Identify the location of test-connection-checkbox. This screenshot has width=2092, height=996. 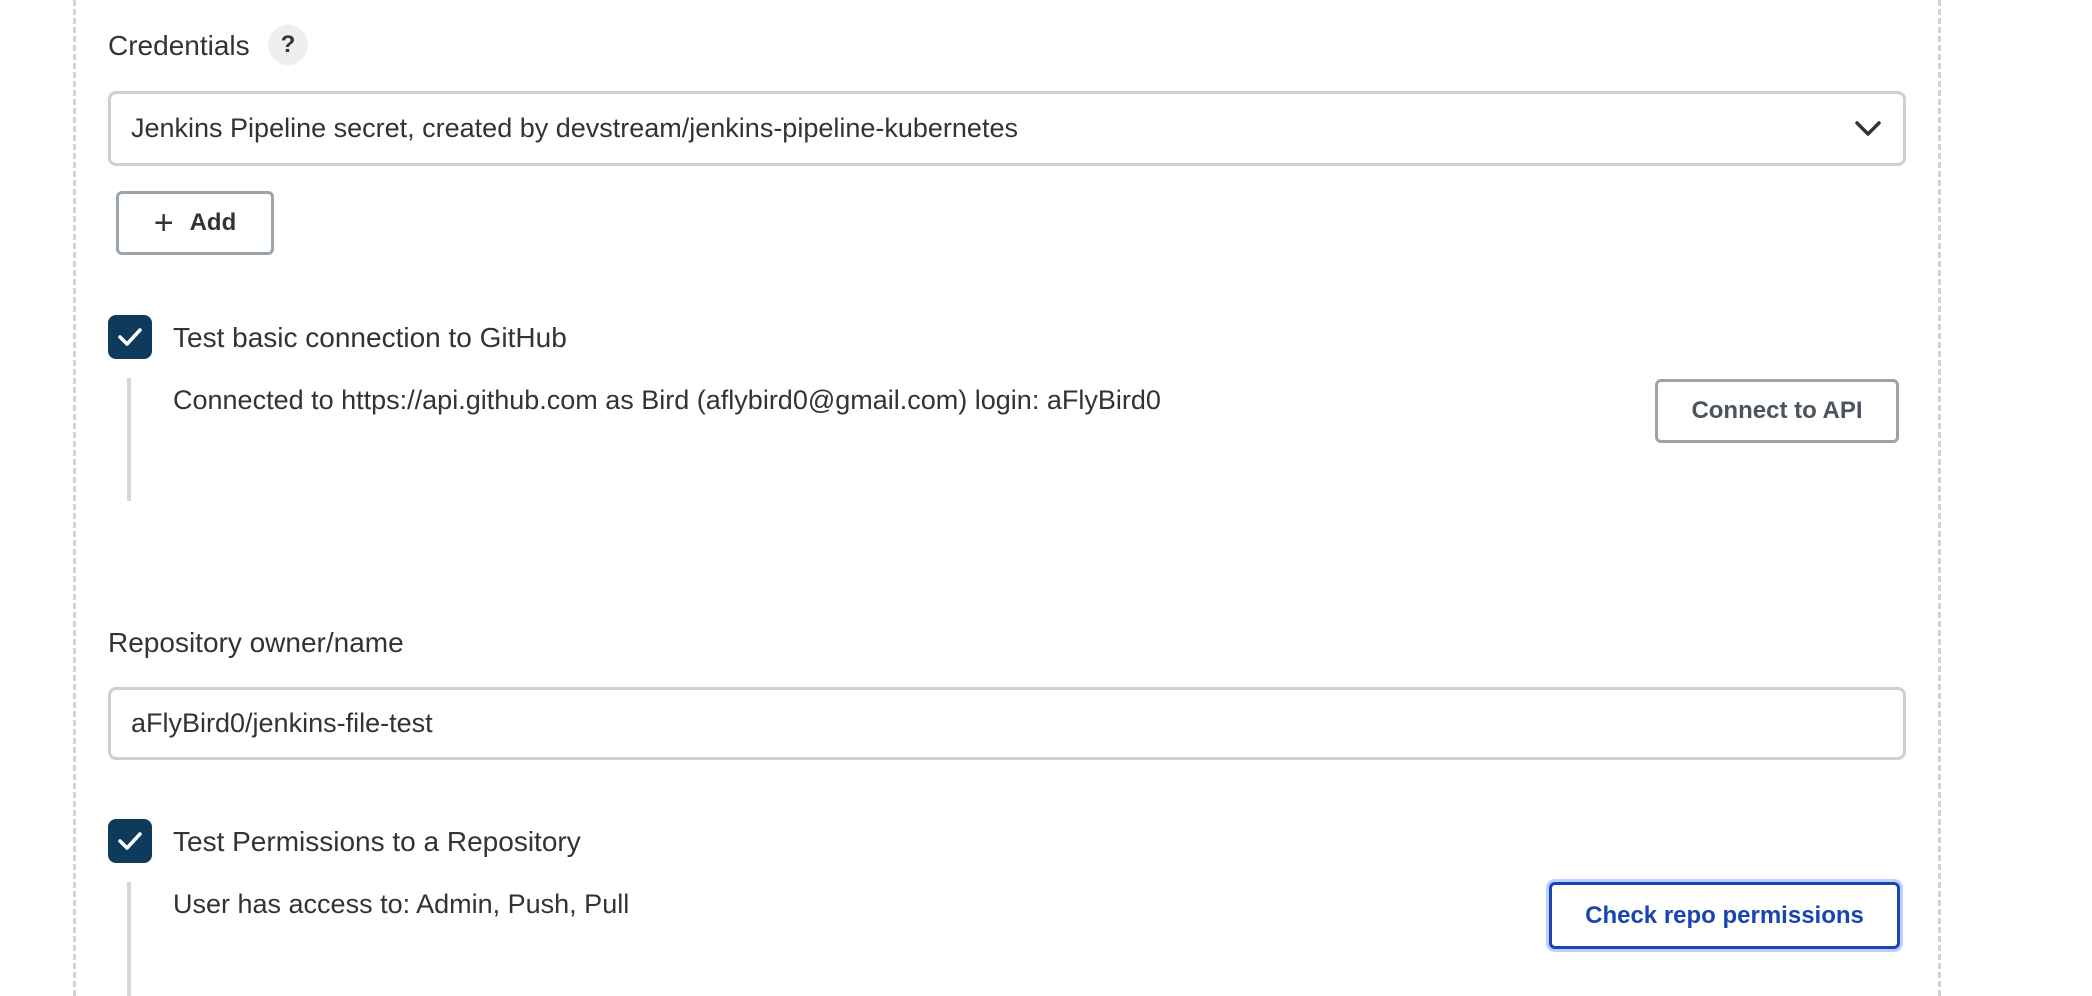
(130, 337).